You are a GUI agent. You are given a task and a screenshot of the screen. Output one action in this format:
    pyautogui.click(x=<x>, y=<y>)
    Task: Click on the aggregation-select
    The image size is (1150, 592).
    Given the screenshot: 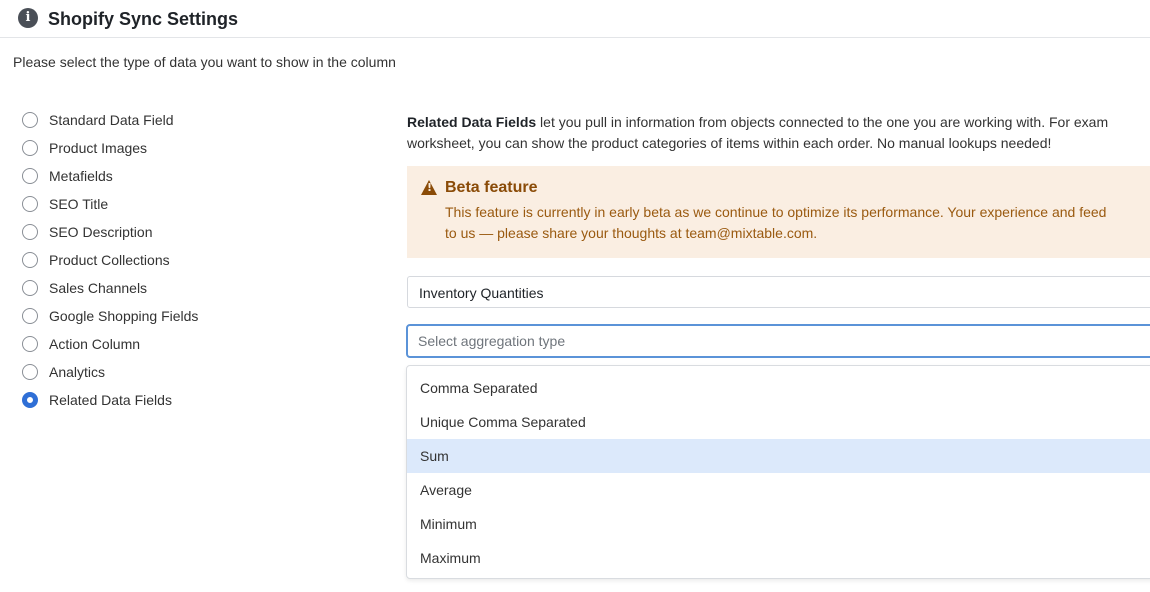 What is the action you would take?
    pyautogui.click(x=778, y=341)
    